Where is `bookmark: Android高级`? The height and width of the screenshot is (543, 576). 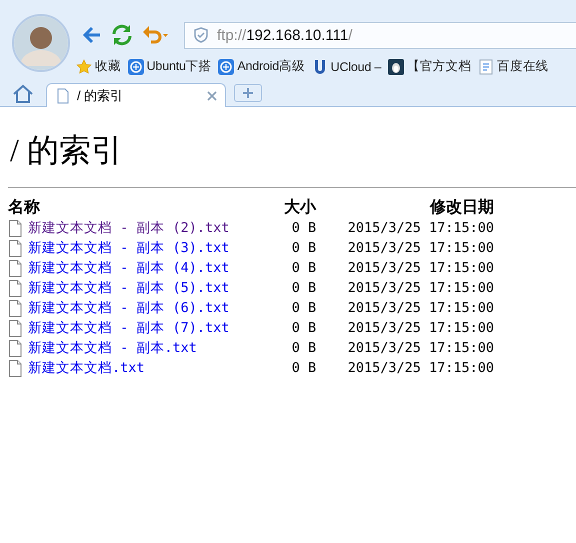 bookmark: Android高级 is located at coordinates (261, 66).